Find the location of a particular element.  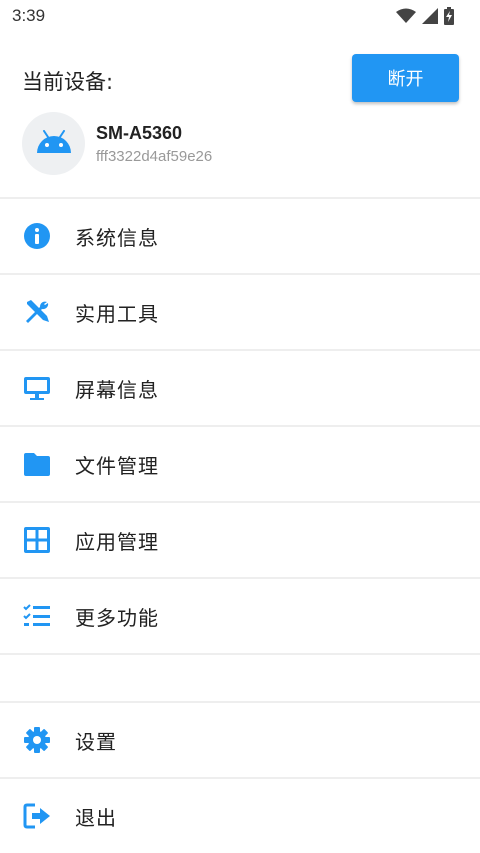

menu-item-system-info: 系统信息 is located at coordinates (240, 236).